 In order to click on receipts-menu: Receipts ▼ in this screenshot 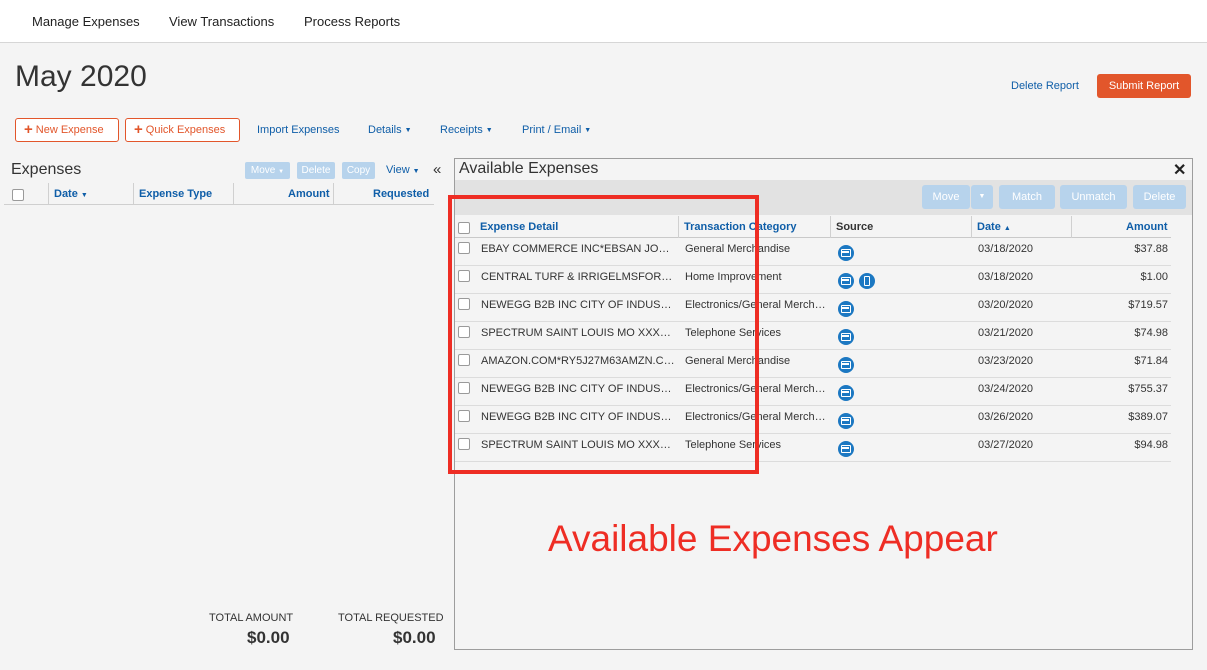, I will do `click(466, 130)`.